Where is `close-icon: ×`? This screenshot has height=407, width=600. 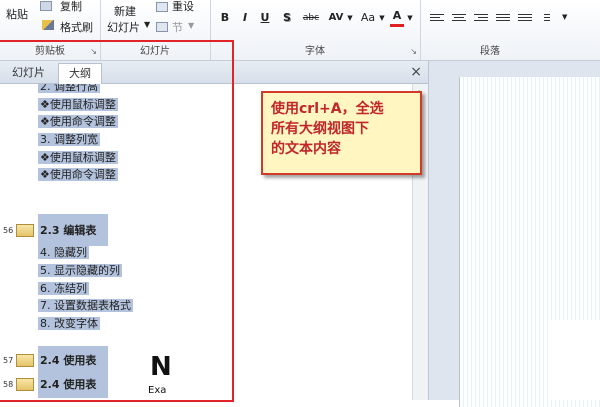
close-icon: × is located at coordinates (416, 72).